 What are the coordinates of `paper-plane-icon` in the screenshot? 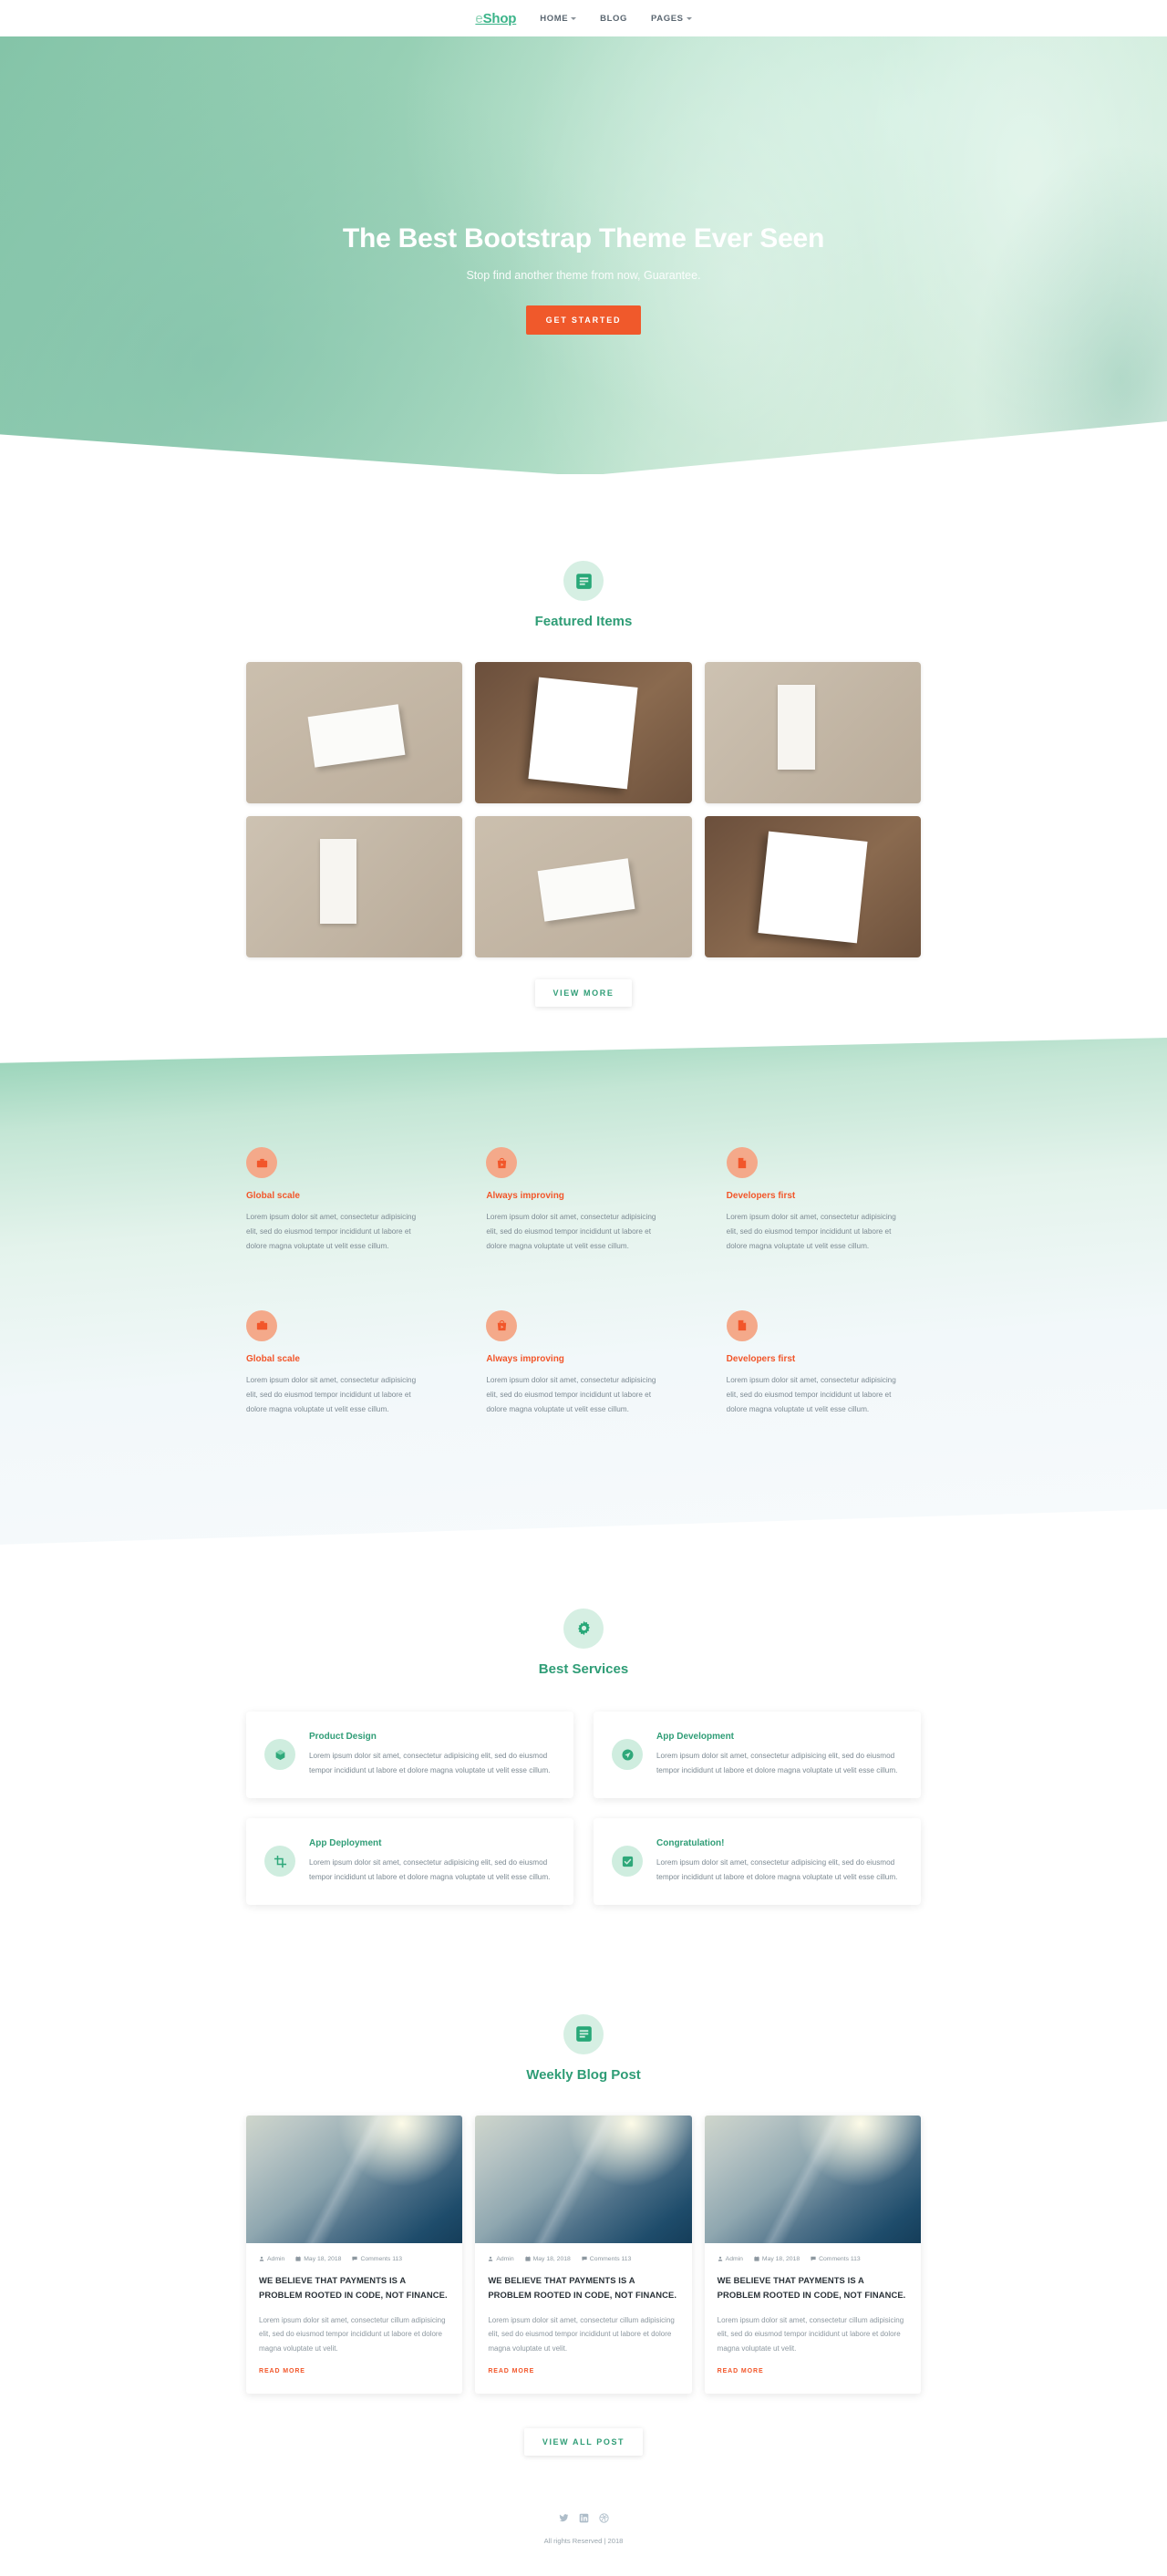 It's located at (628, 1755).